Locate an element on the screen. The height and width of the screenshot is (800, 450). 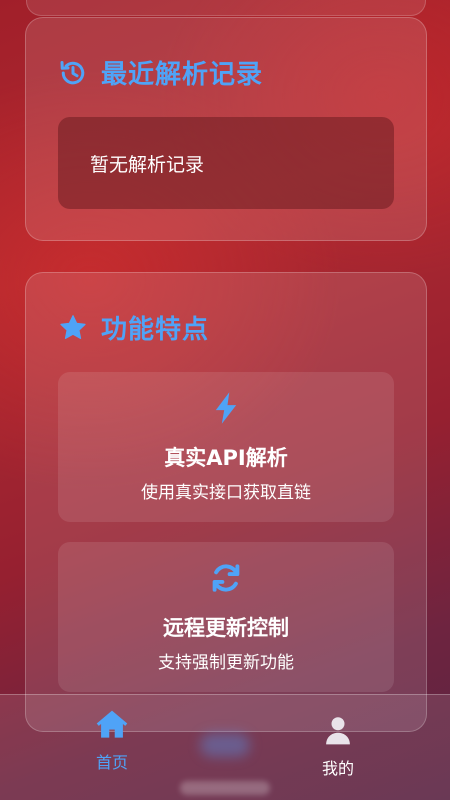
feature-description: 使用真实接口获取直链 is located at coordinates (226, 493).